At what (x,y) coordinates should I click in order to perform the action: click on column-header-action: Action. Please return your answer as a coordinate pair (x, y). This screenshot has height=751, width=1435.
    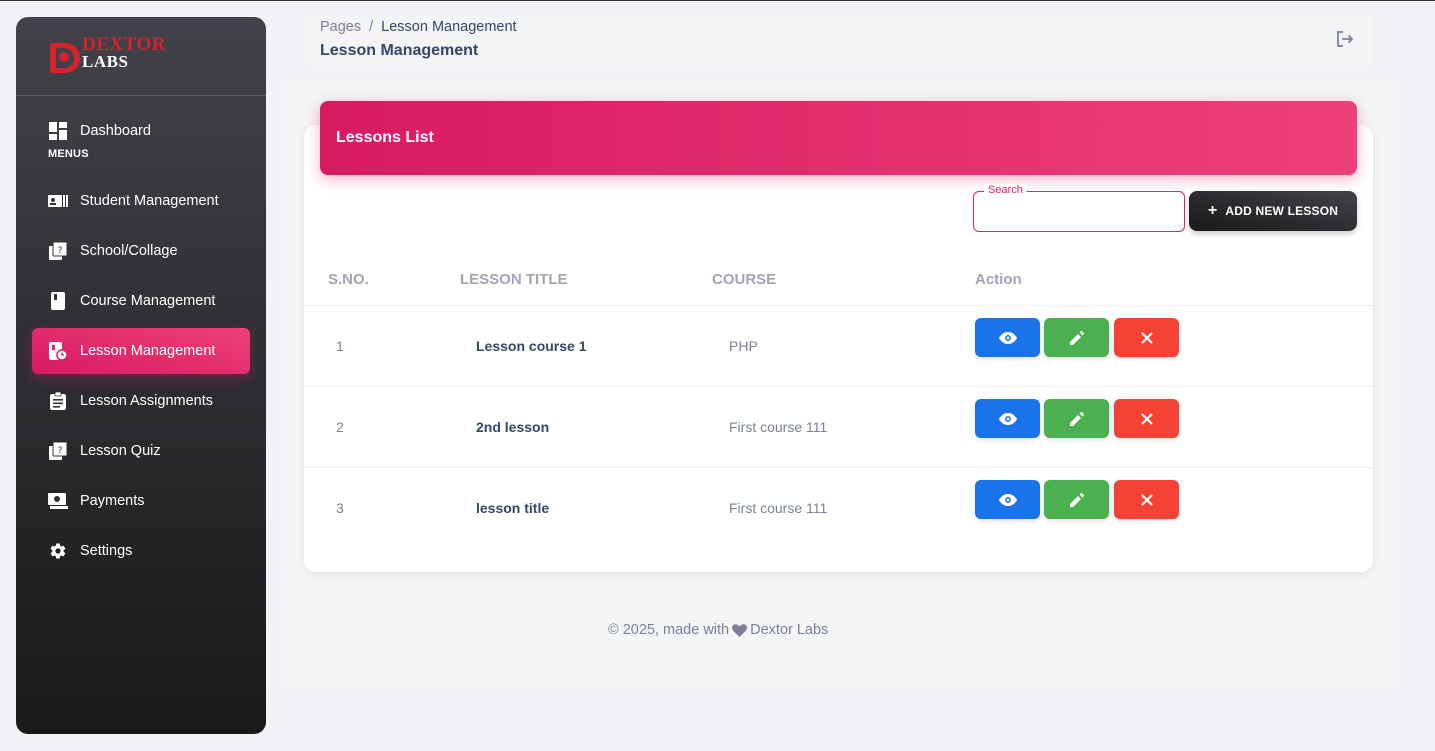
    Looking at the image, I should click on (998, 279).